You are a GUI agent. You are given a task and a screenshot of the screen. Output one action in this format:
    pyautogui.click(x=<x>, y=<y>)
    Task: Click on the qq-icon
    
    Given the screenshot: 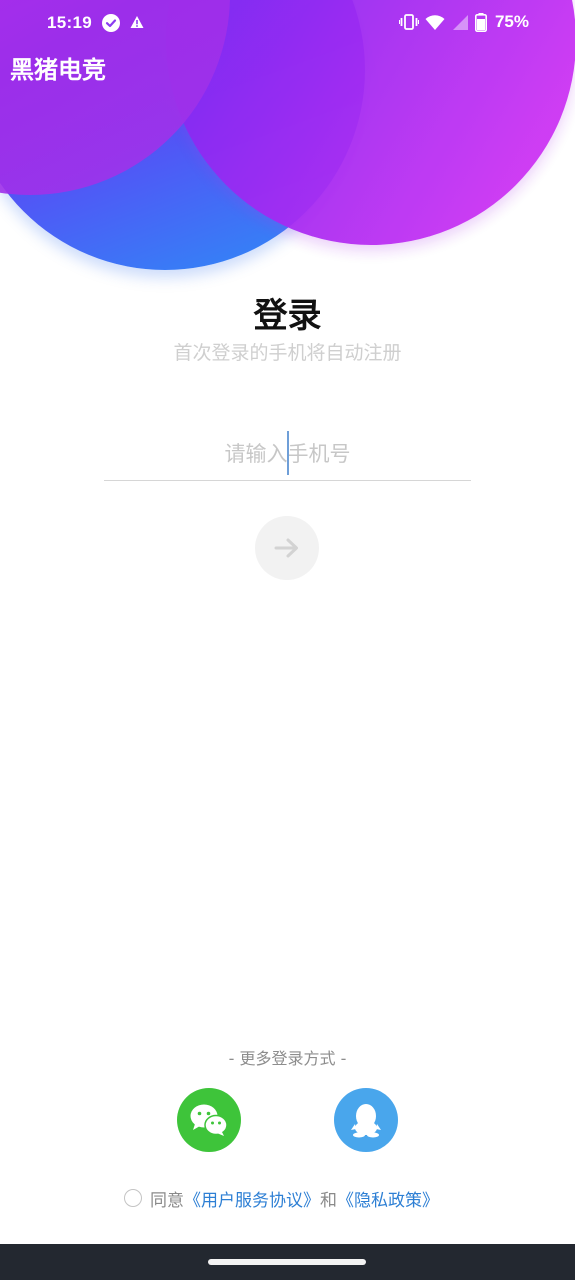 What is the action you would take?
    pyautogui.click(x=366, y=1121)
    